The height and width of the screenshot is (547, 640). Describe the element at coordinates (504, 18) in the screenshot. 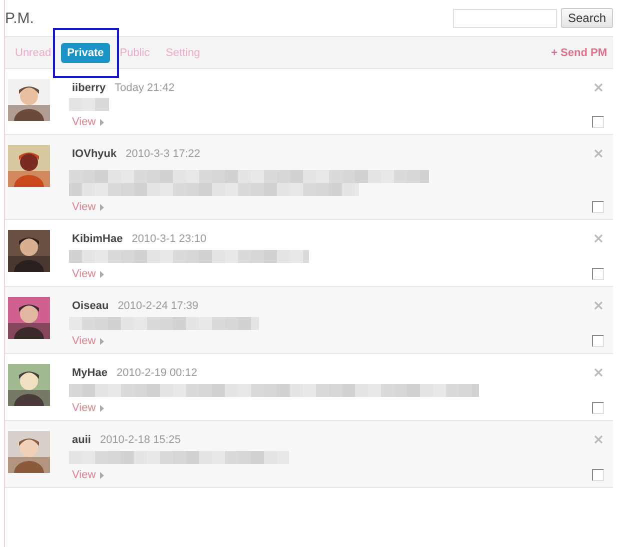

I see `search-field` at that location.